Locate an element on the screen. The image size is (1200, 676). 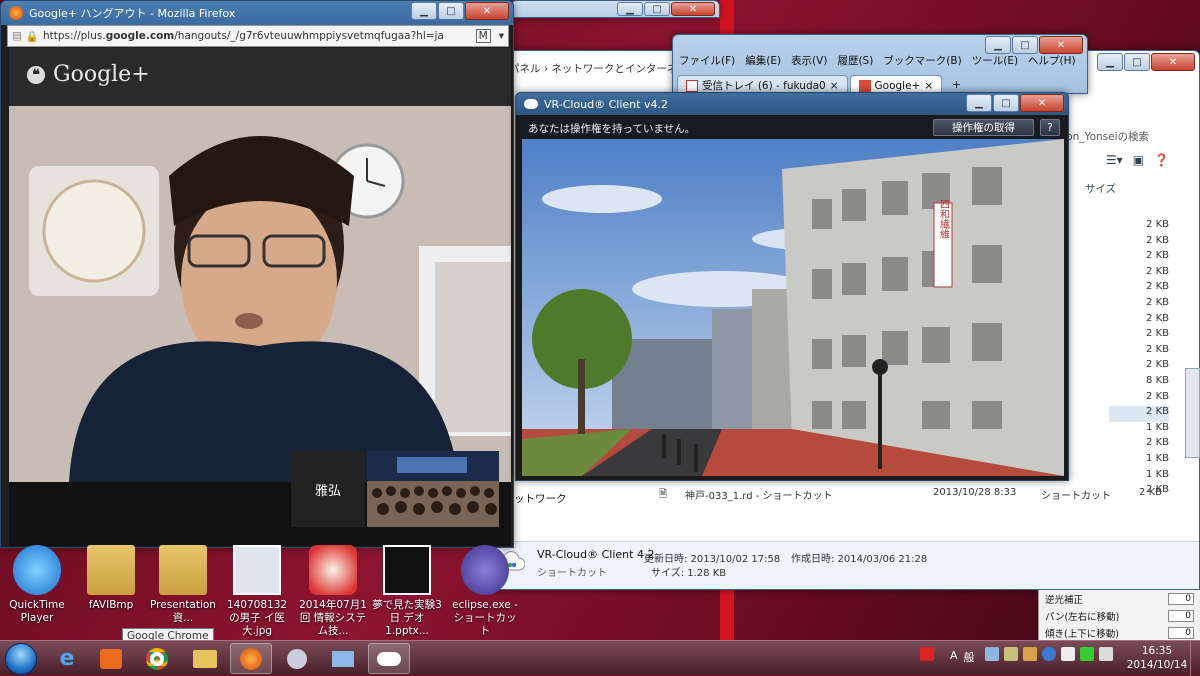
preview-pane-icon: ▣ is located at coordinates (1138, 160).